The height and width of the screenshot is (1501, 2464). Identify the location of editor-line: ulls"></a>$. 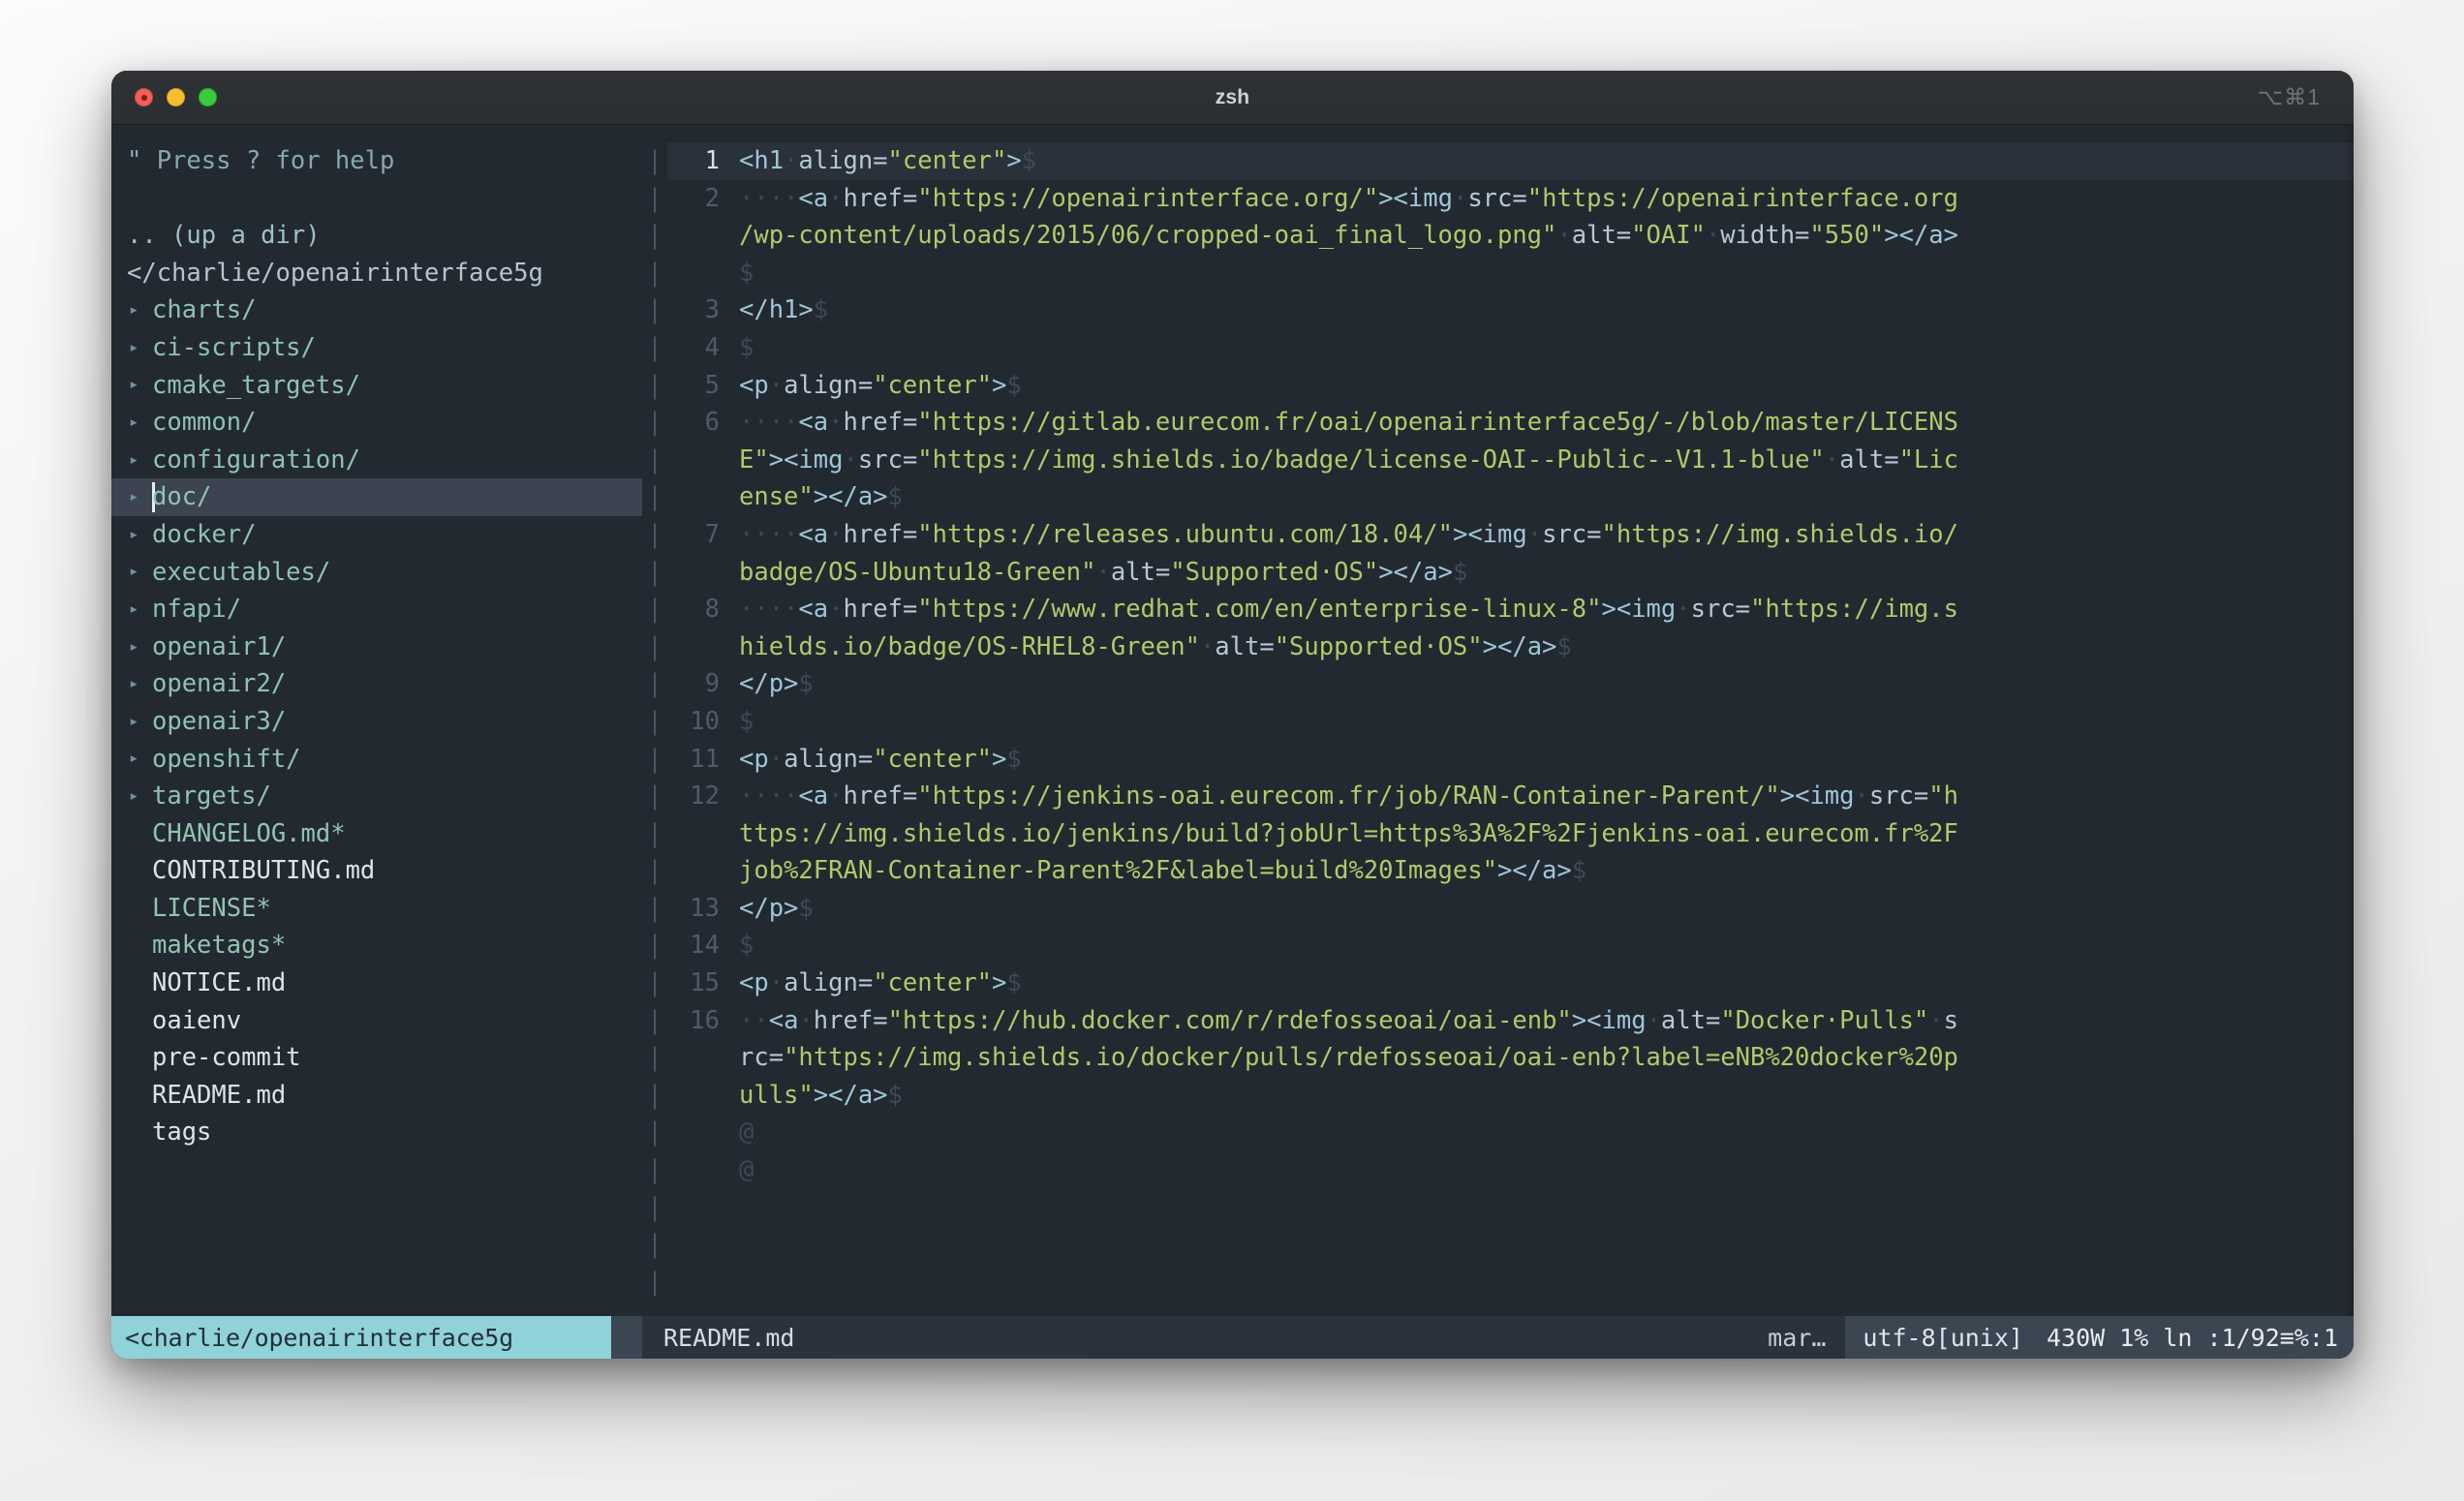
(1510, 1096).